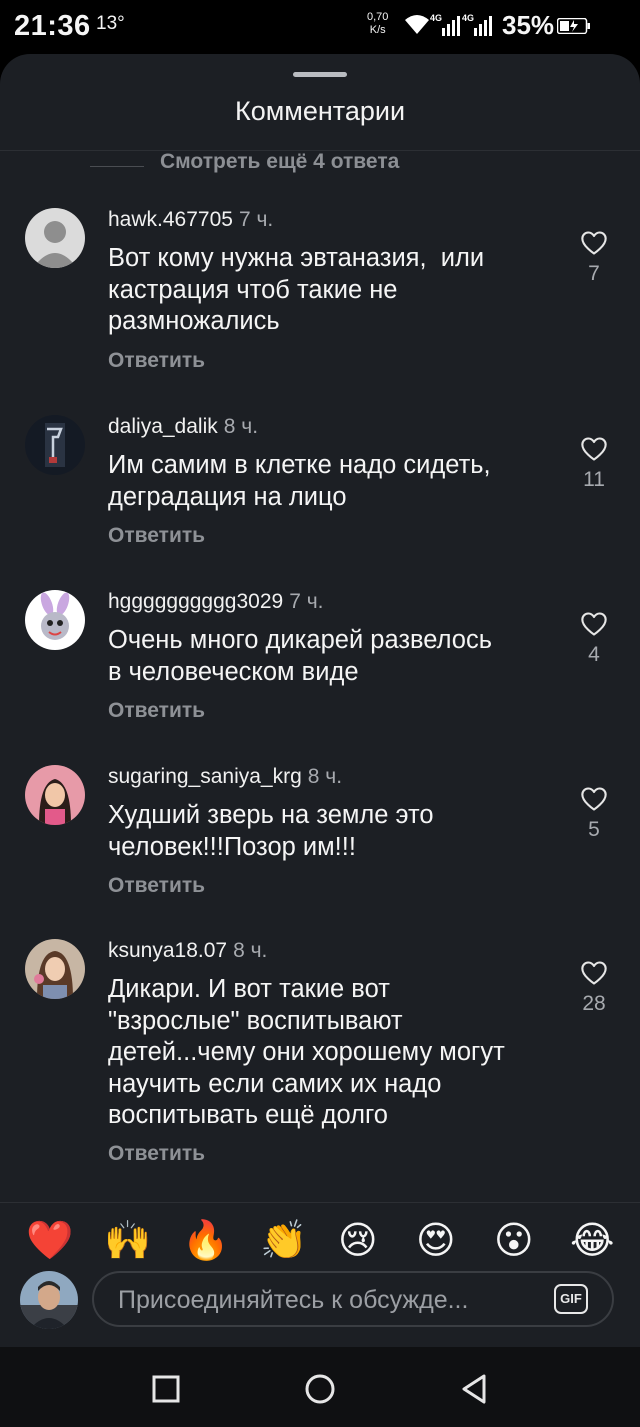 This screenshot has width=640, height=1427. I want to click on drag-handle, so click(320, 74).